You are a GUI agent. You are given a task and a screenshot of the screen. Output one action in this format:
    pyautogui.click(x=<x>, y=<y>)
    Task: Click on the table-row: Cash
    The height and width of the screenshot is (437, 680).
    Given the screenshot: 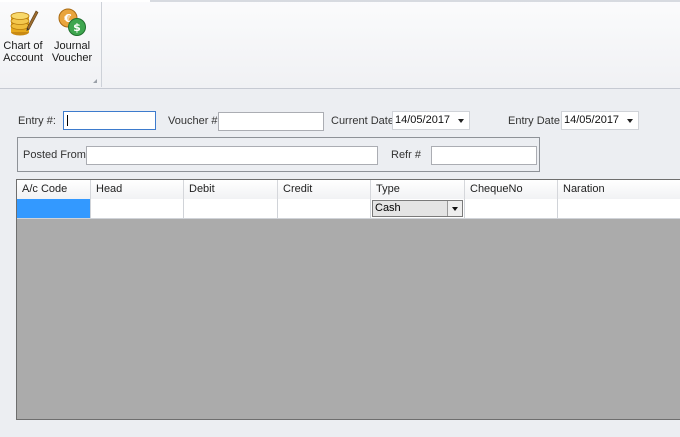 What is the action you would take?
    pyautogui.click(x=348, y=209)
    